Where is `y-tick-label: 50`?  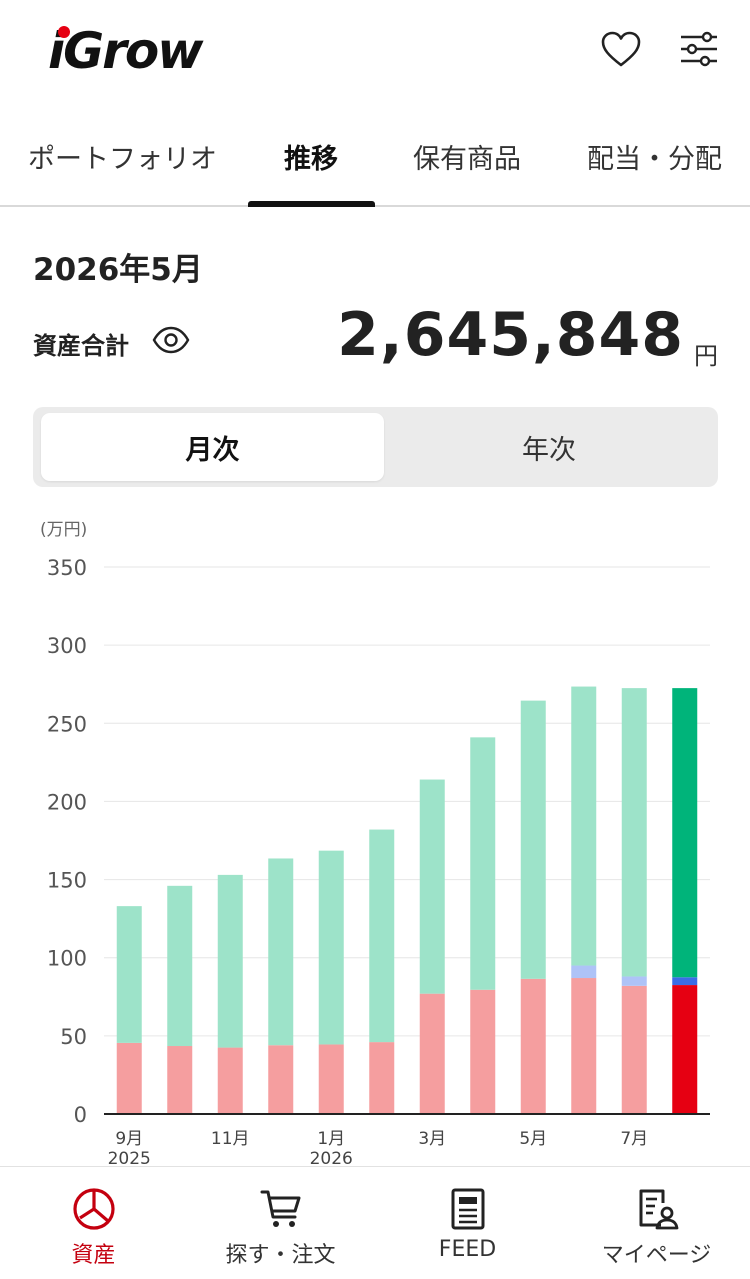
y-tick-label: 50 is located at coordinates (73, 1037).